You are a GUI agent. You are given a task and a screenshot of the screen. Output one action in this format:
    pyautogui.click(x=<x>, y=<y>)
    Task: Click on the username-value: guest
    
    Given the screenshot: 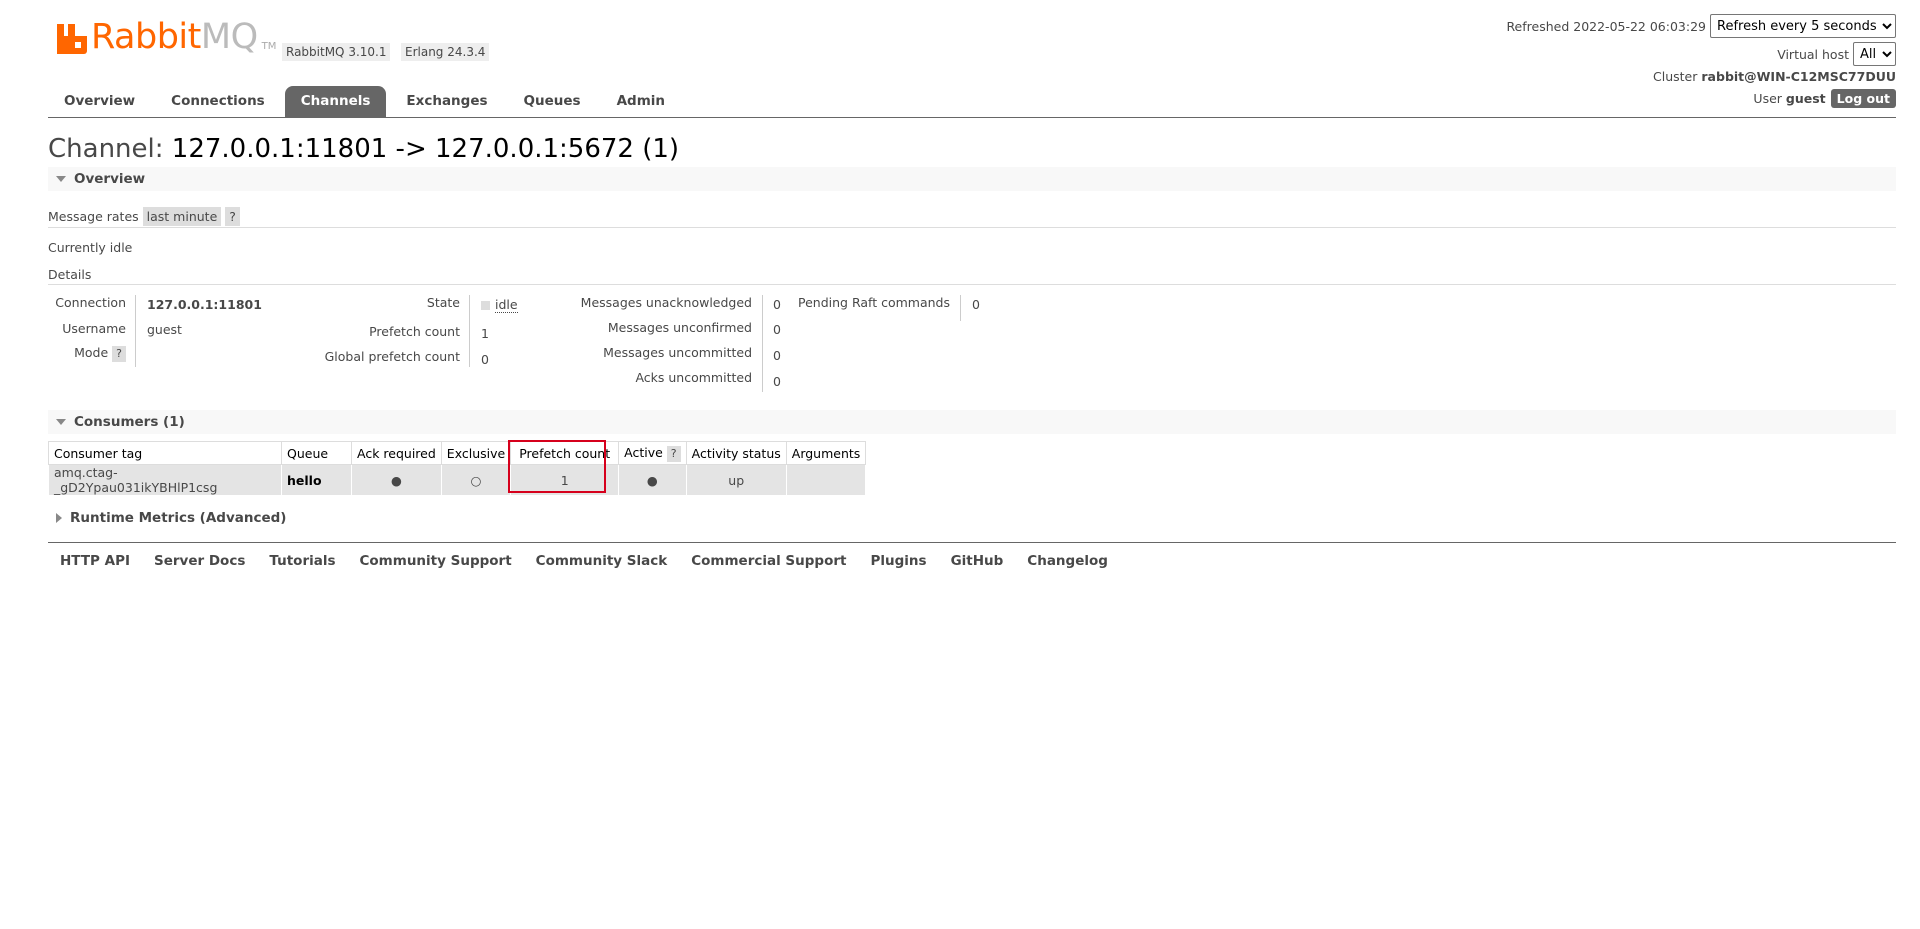 What is the action you would take?
    pyautogui.click(x=164, y=329)
    